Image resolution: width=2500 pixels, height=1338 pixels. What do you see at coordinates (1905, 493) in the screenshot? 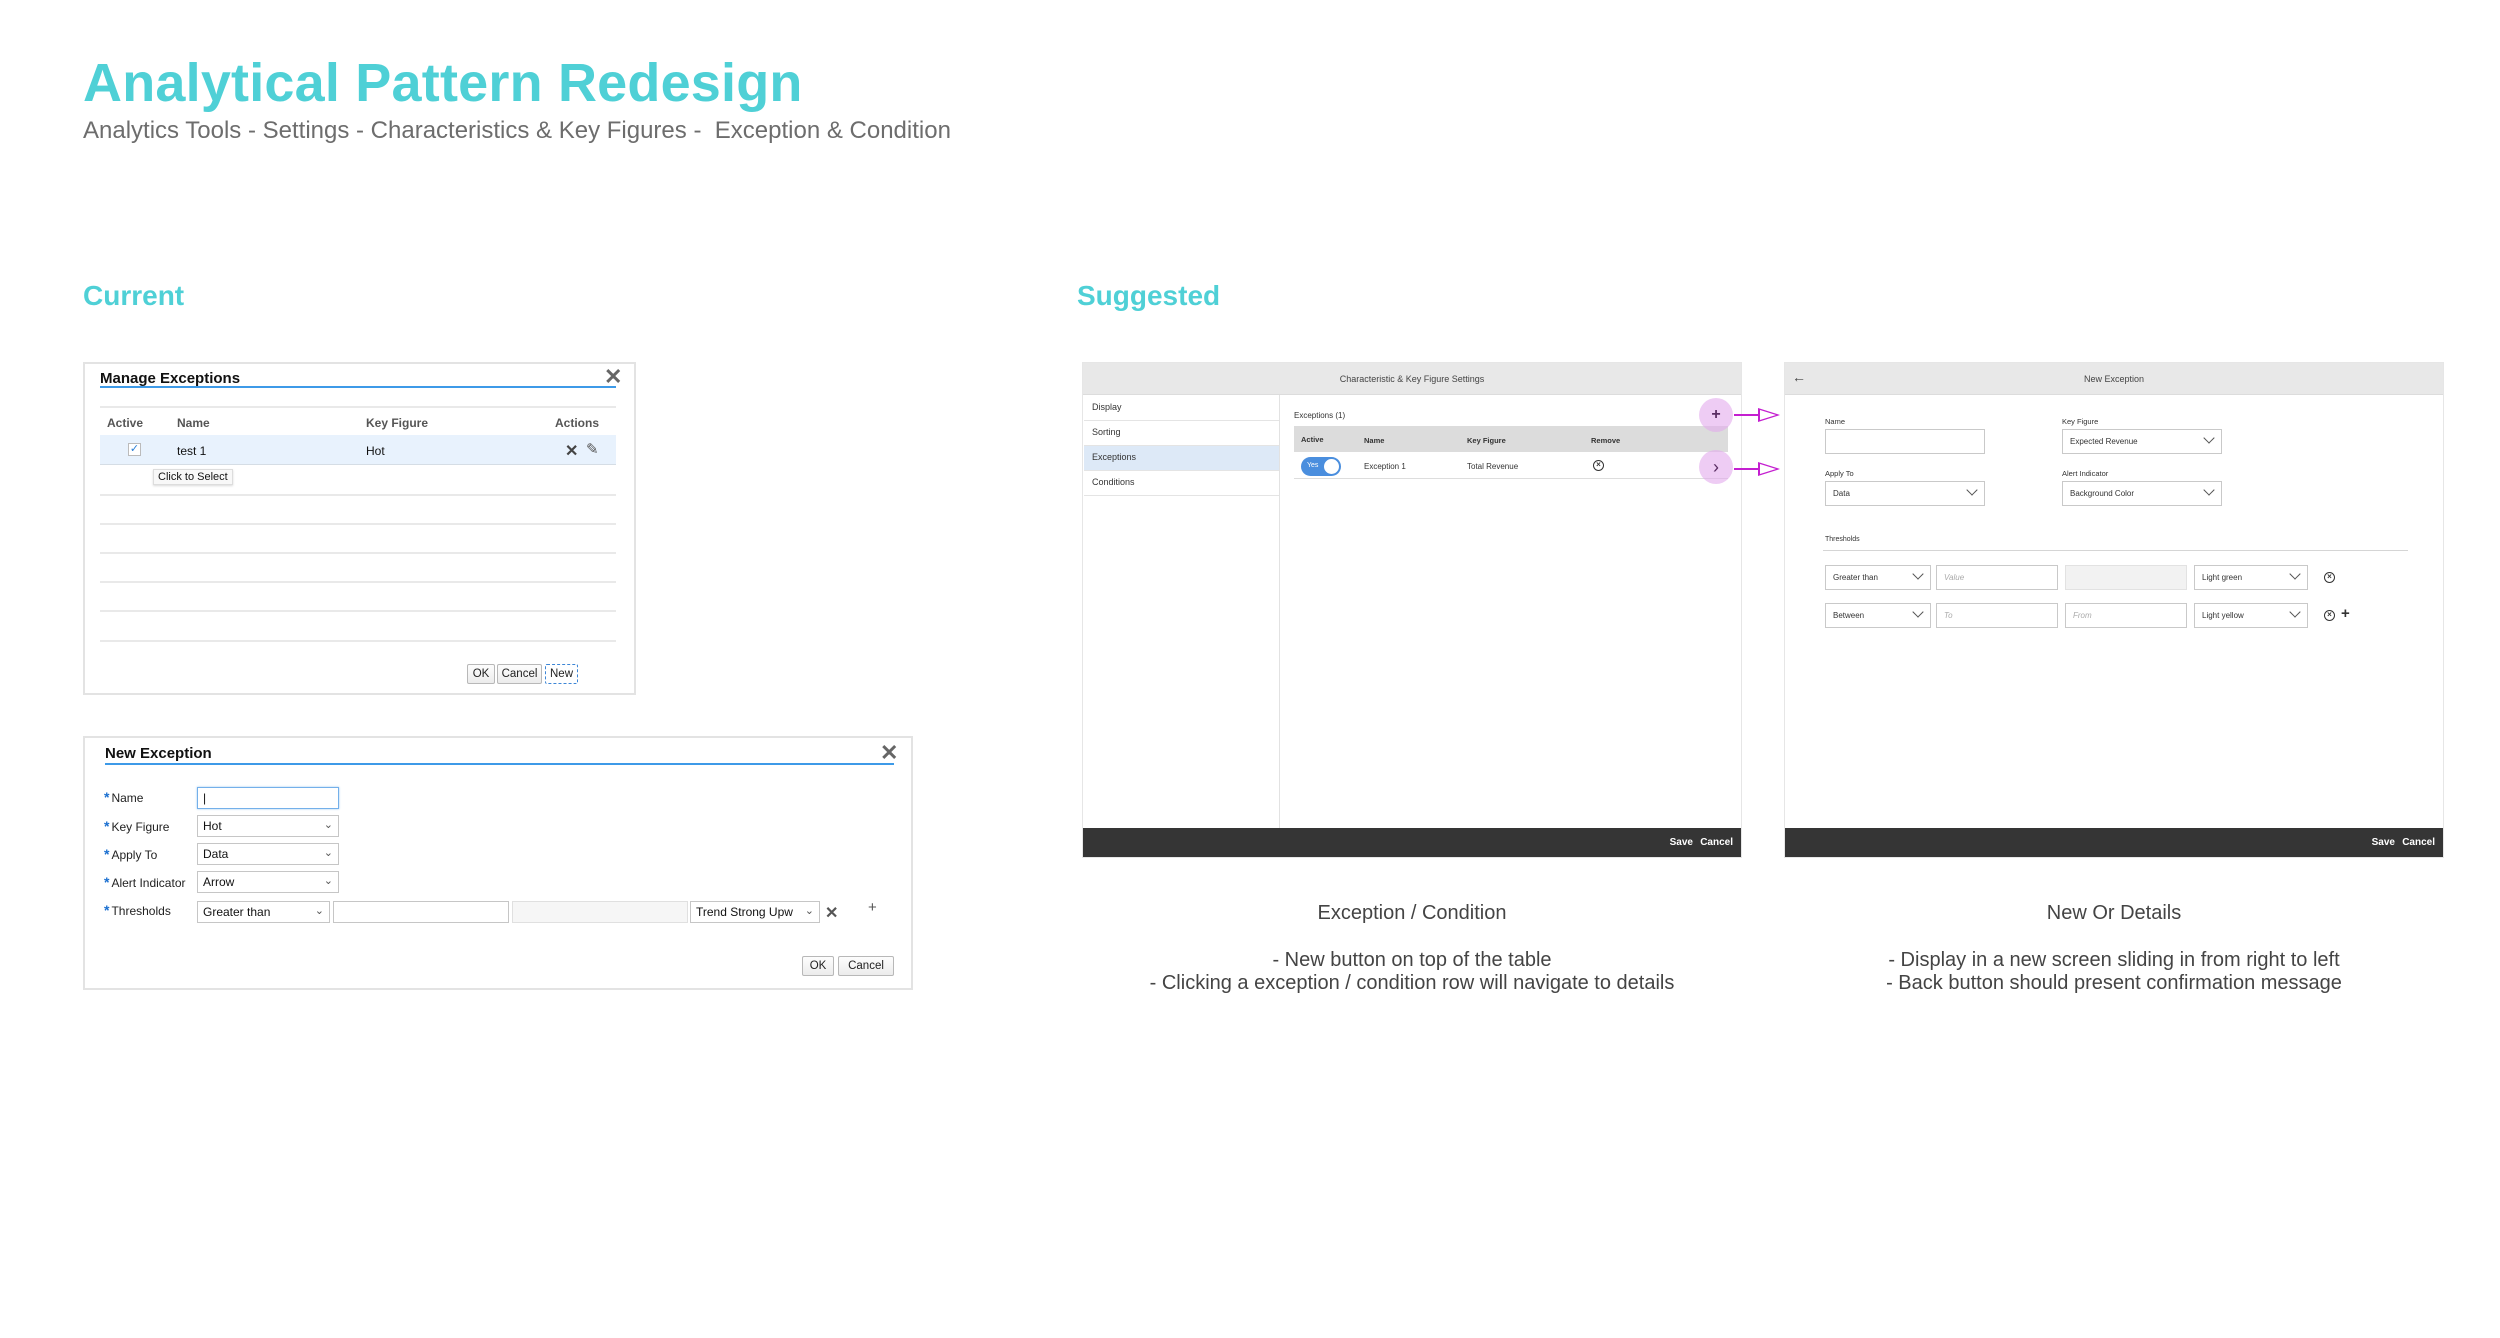
I see `apply-to-select: Data` at bounding box center [1905, 493].